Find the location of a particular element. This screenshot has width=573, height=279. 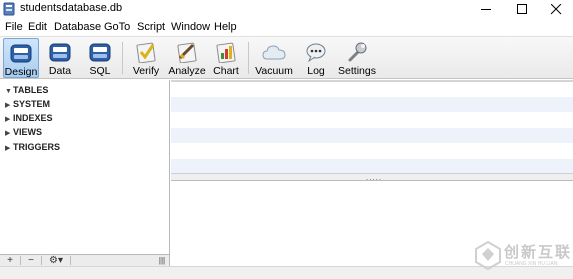

resize-grip-icon: ||| is located at coordinates (162, 260).